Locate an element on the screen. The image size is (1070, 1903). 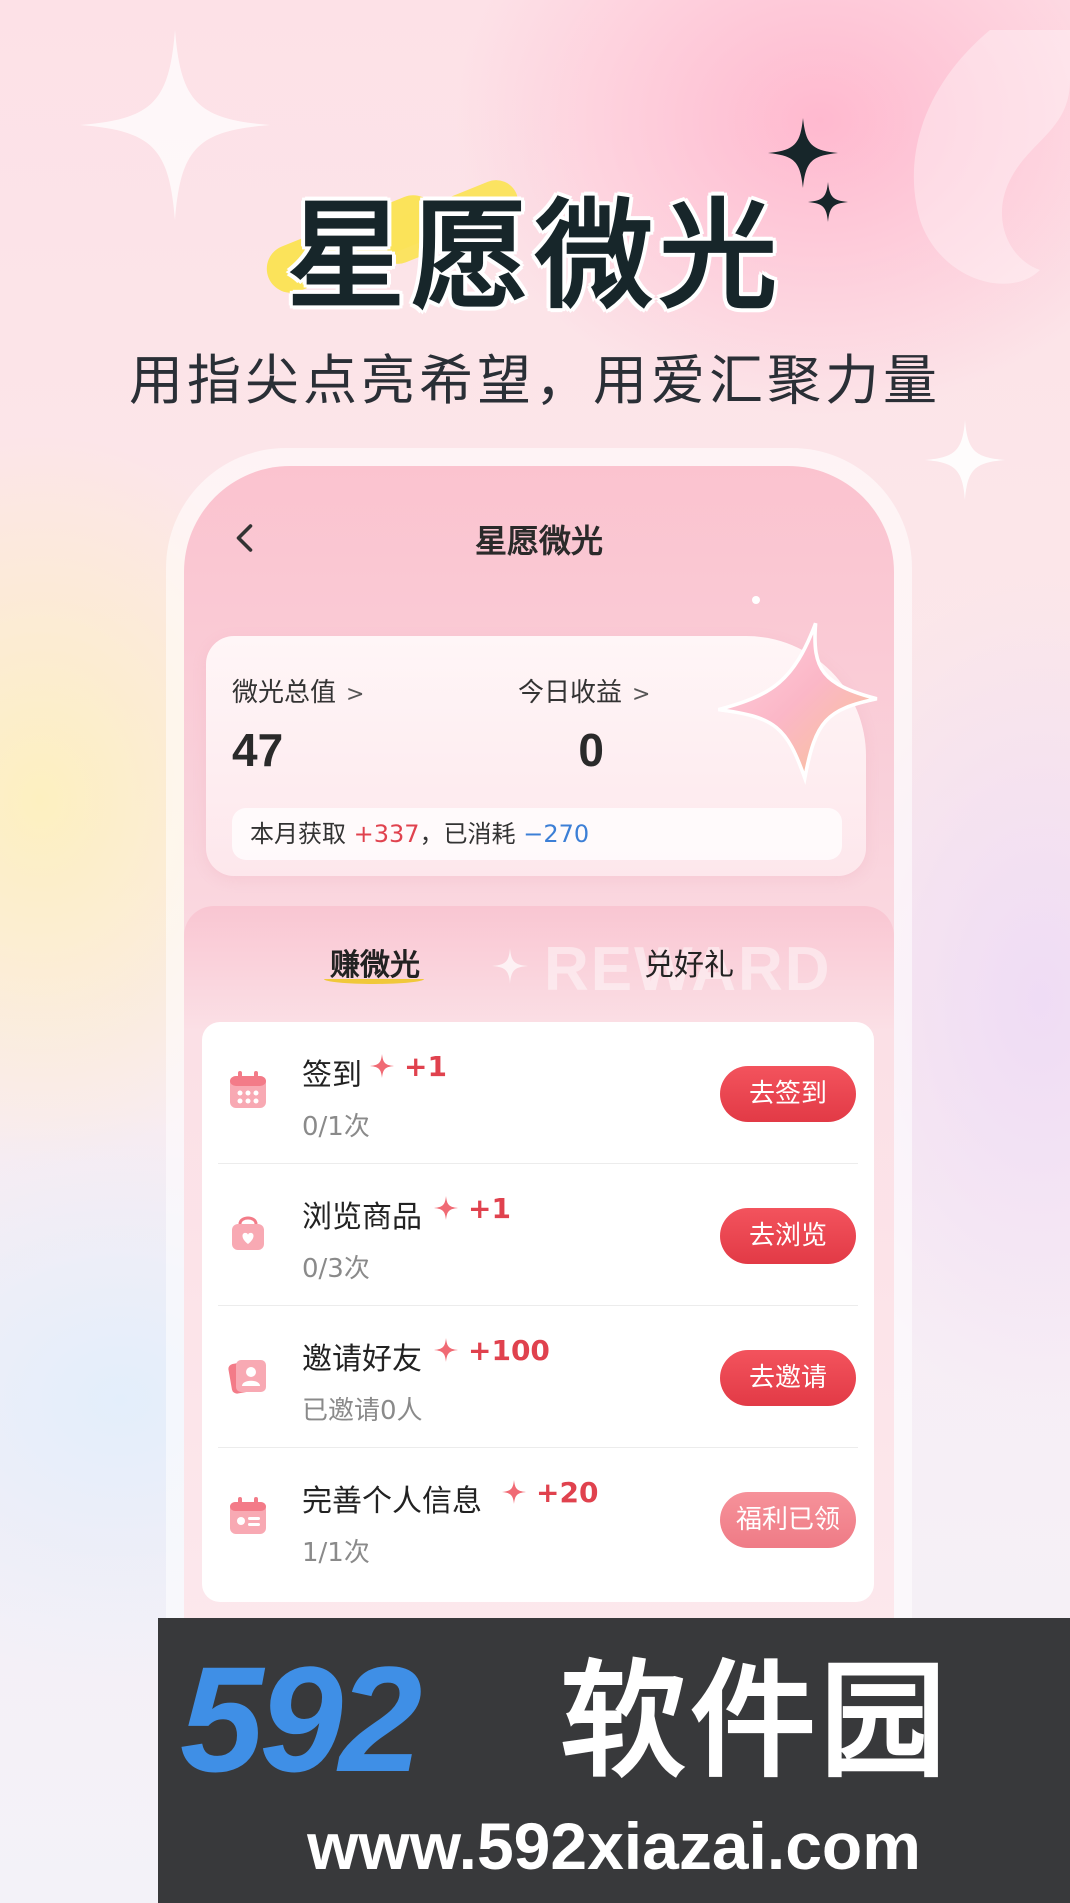
logo-number: 592 is located at coordinates (301, 1719).